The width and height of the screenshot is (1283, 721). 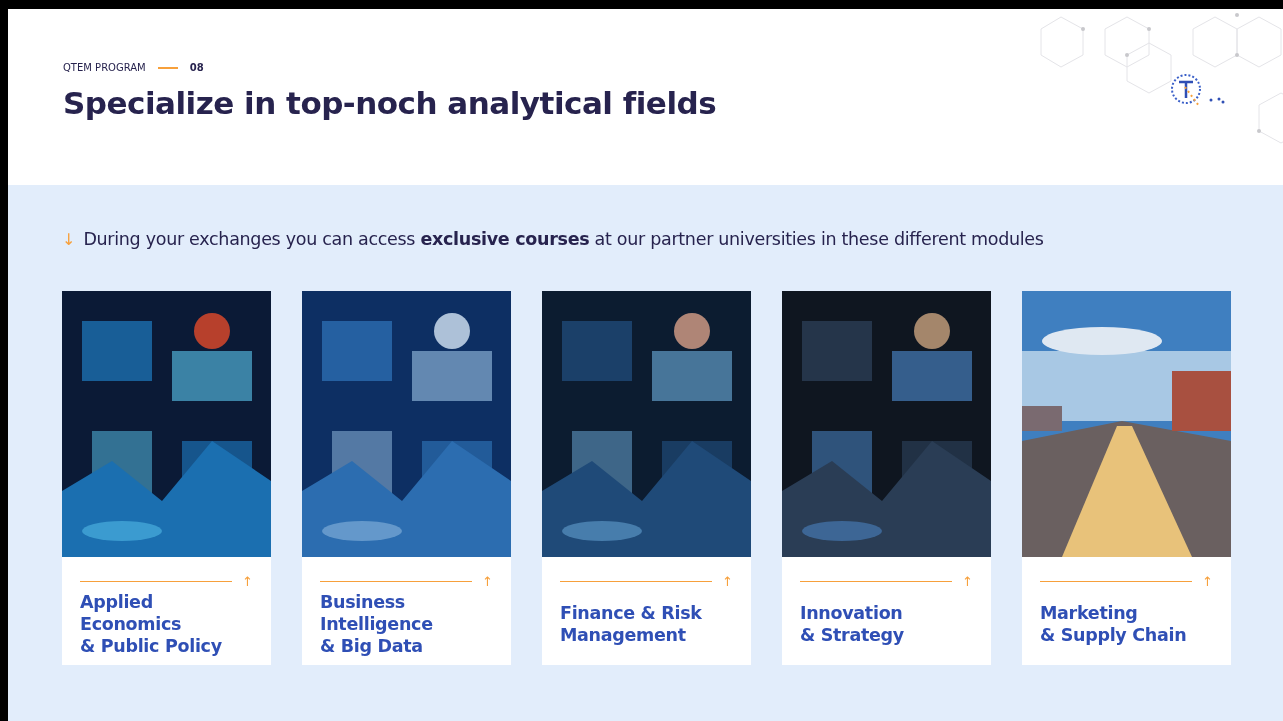 I want to click on module-card: ↑ Finance & Risk Management, so click(x=646, y=611).